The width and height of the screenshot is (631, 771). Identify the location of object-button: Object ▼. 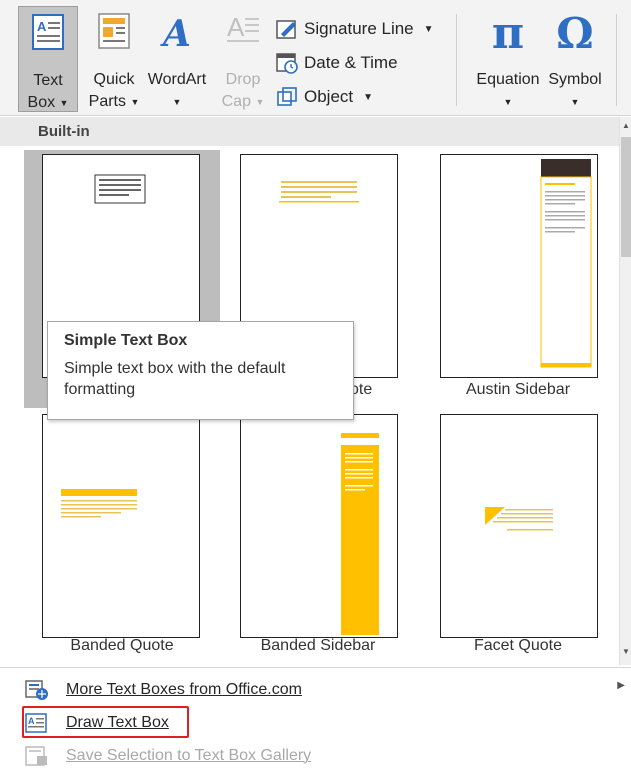
(324, 97).